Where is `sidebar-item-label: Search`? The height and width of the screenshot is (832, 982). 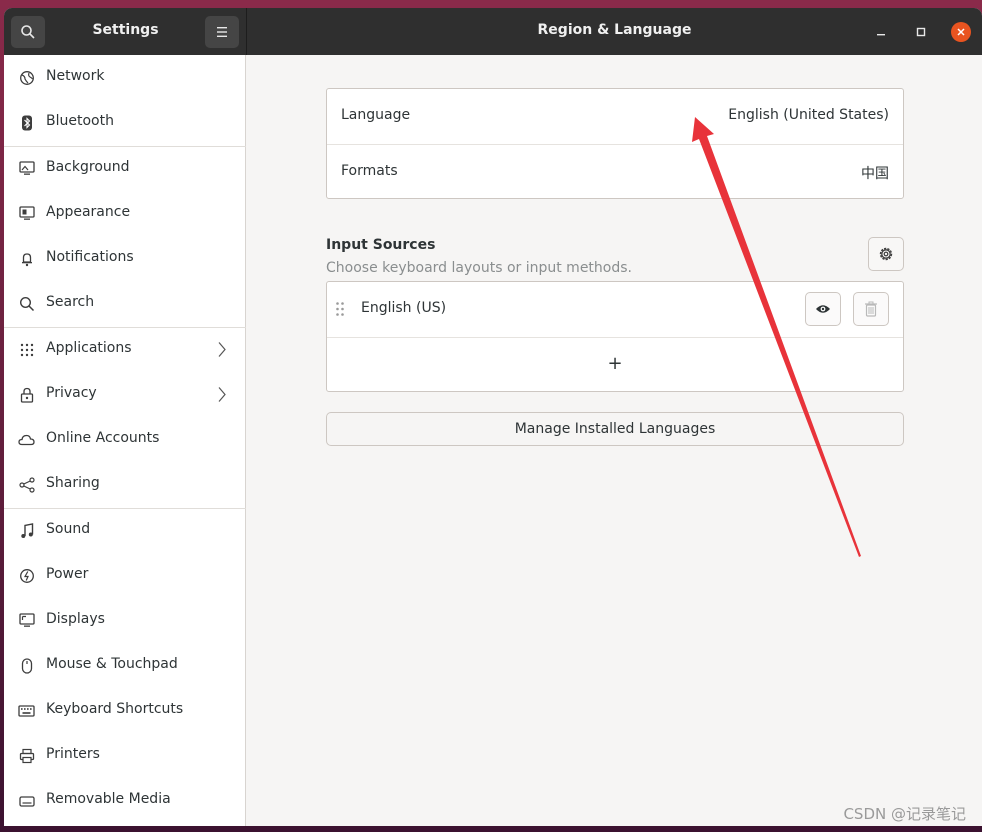 sidebar-item-label: Search is located at coordinates (70, 302).